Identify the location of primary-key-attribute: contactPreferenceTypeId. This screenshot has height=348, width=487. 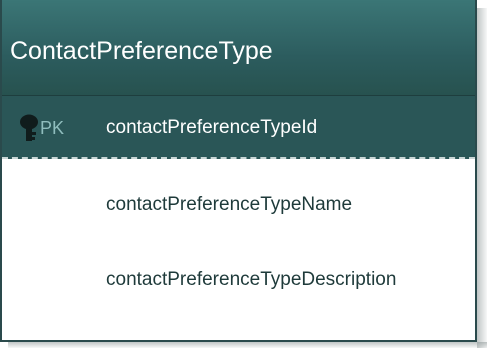
(211, 128).